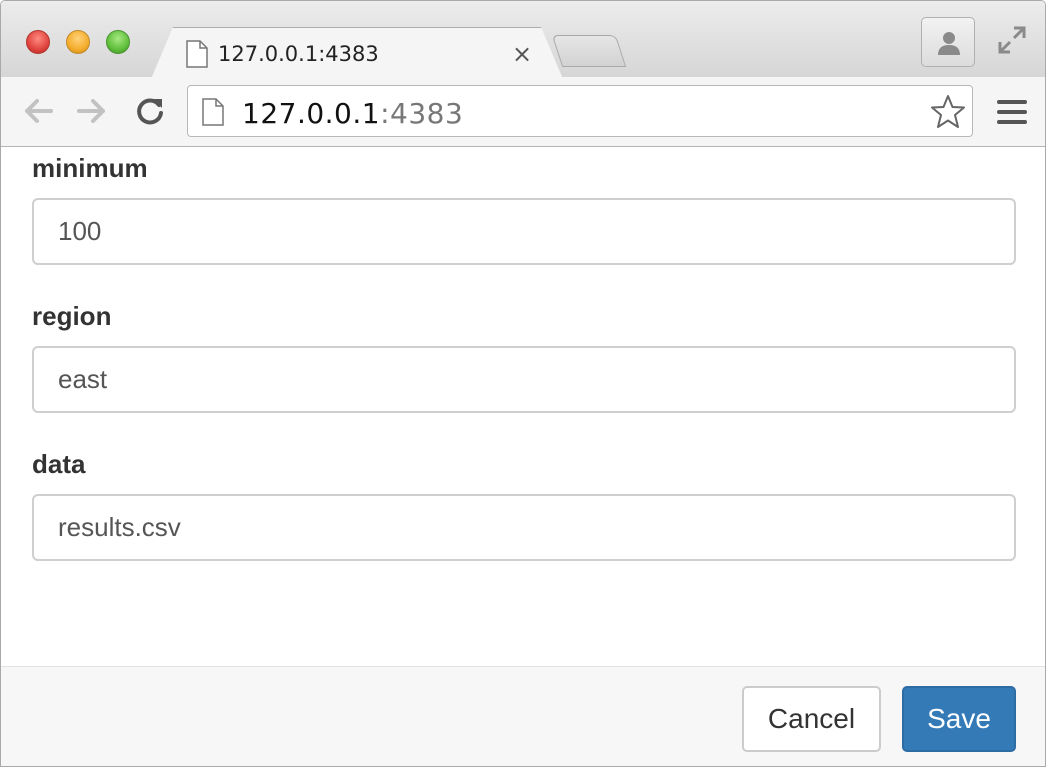 The width and height of the screenshot is (1046, 767). What do you see at coordinates (1012, 114) in the screenshot?
I see `hamburger-menu-icon` at bounding box center [1012, 114].